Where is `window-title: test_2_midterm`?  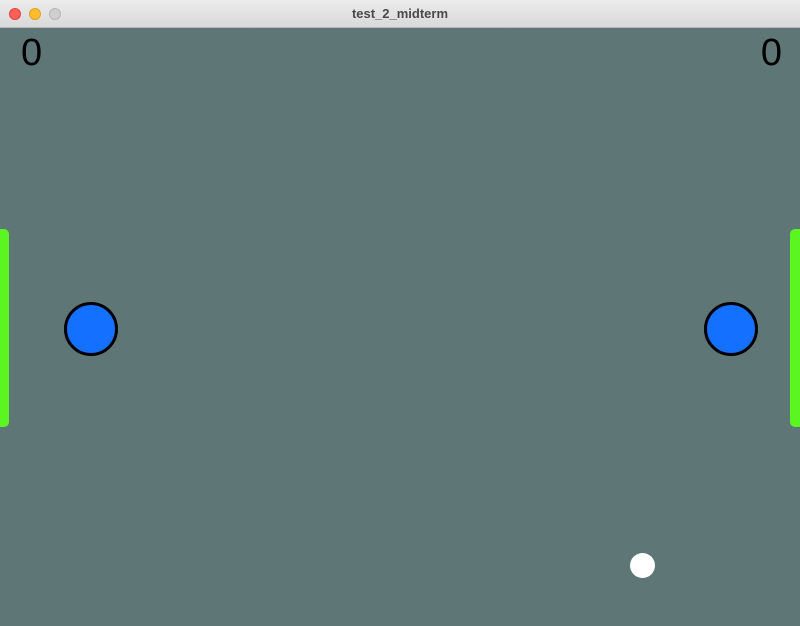
window-title: test_2_midterm is located at coordinates (400, 13).